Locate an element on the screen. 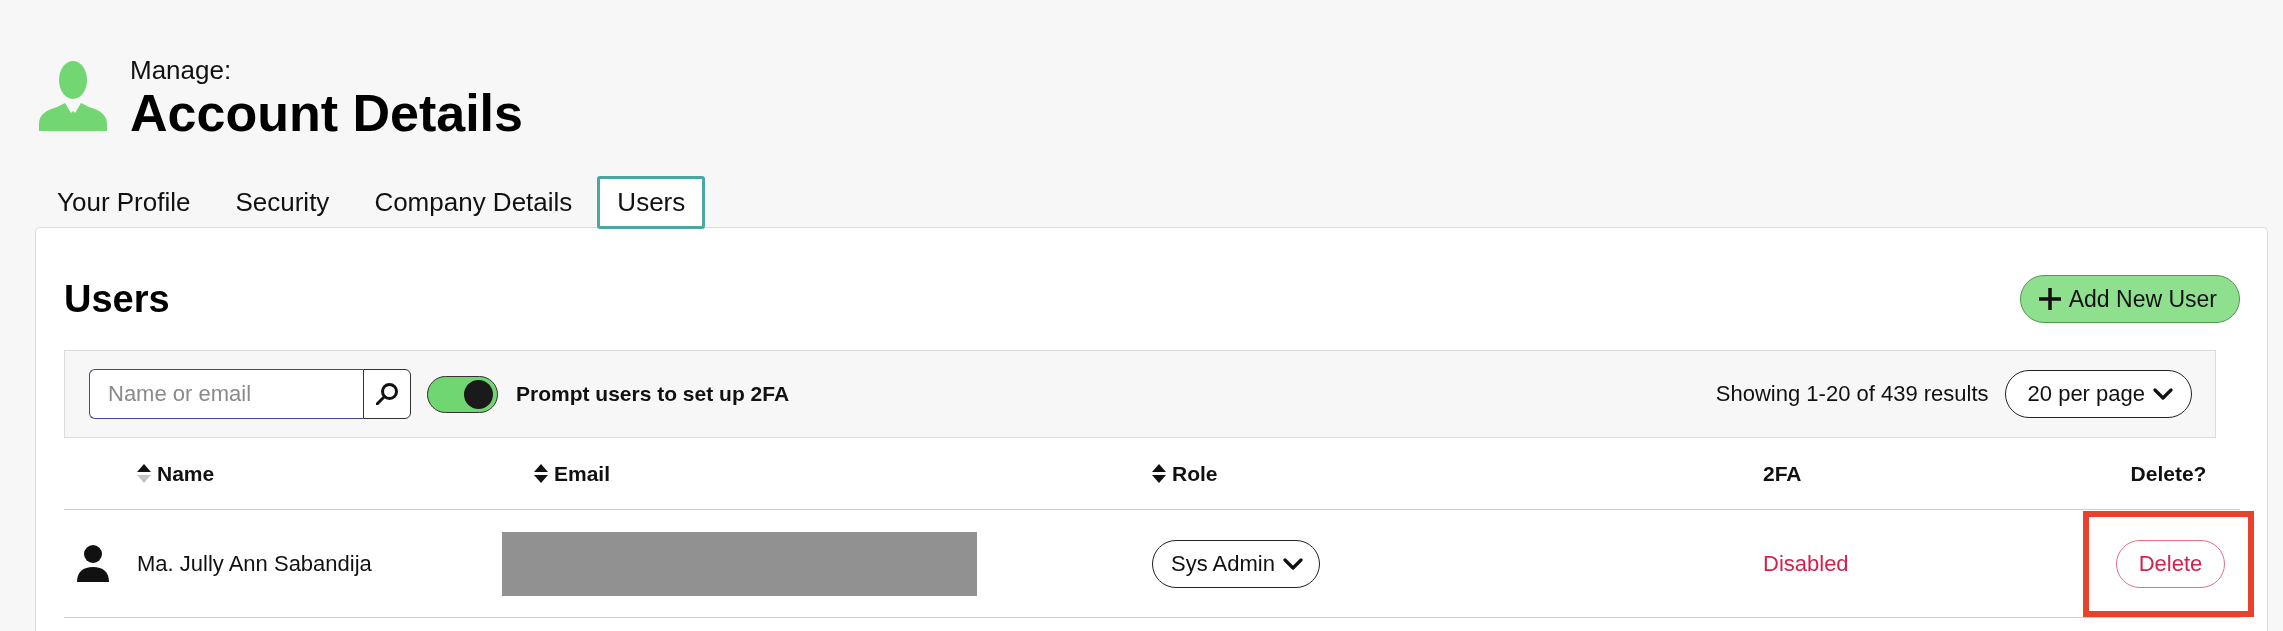  column-header: Email is located at coordinates (572, 473).